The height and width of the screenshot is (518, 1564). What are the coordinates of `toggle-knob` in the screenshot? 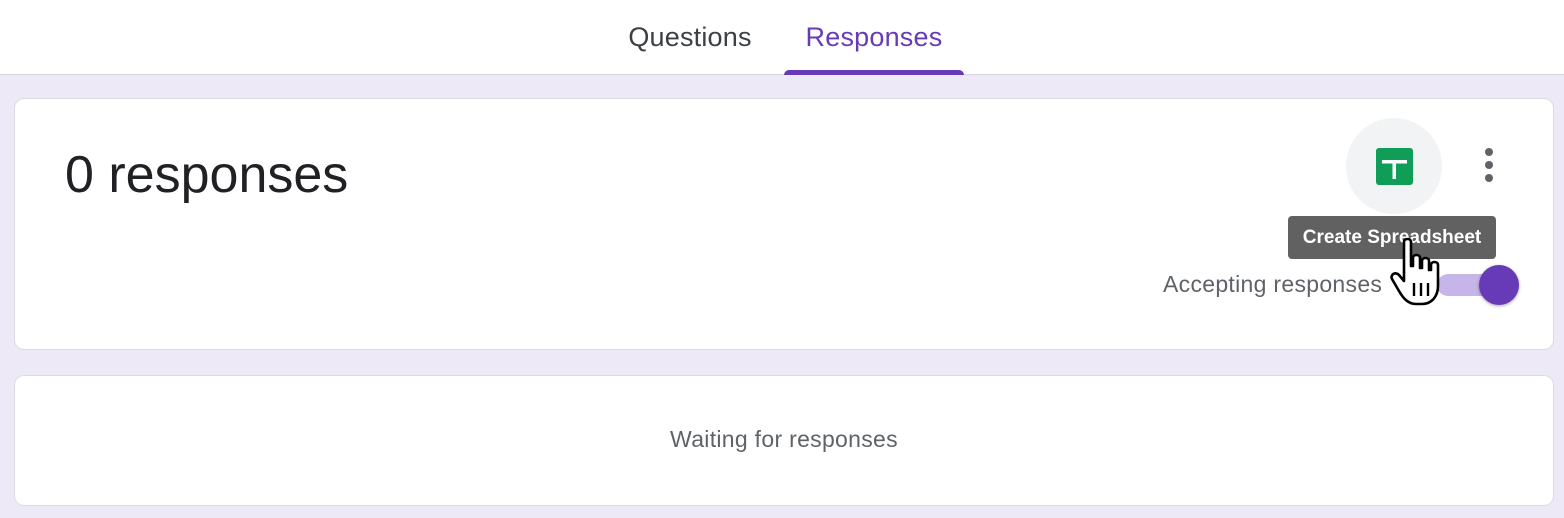 It's located at (1499, 285).